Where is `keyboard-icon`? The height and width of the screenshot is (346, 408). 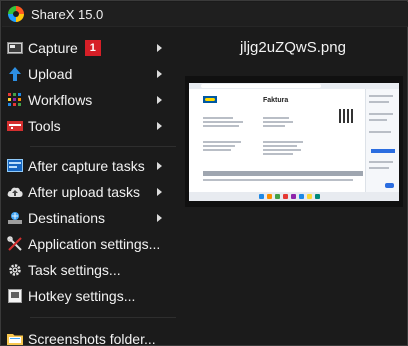
keyboard-icon is located at coordinates (15, 296).